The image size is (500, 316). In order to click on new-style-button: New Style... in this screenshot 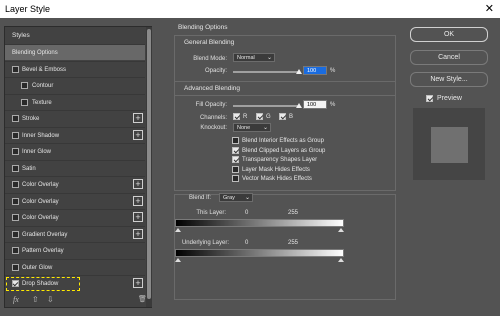, I will do `click(449, 79)`.